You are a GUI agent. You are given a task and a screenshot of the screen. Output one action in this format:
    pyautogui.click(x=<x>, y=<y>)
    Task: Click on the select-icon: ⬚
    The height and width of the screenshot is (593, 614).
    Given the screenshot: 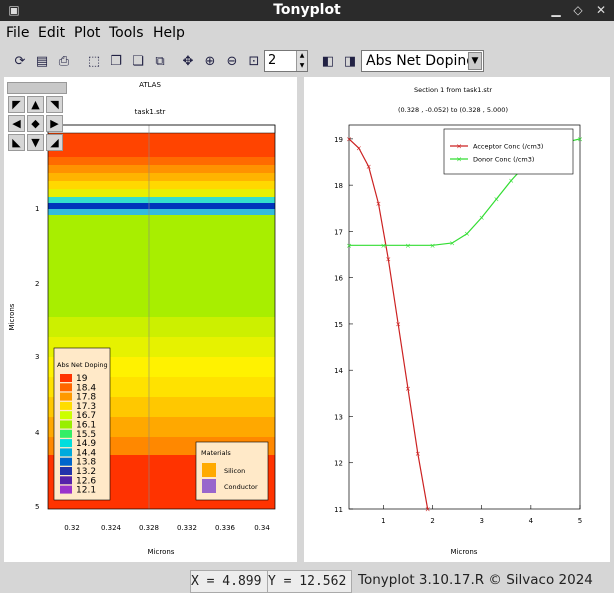 What is the action you would take?
    pyautogui.click(x=94, y=61)
    